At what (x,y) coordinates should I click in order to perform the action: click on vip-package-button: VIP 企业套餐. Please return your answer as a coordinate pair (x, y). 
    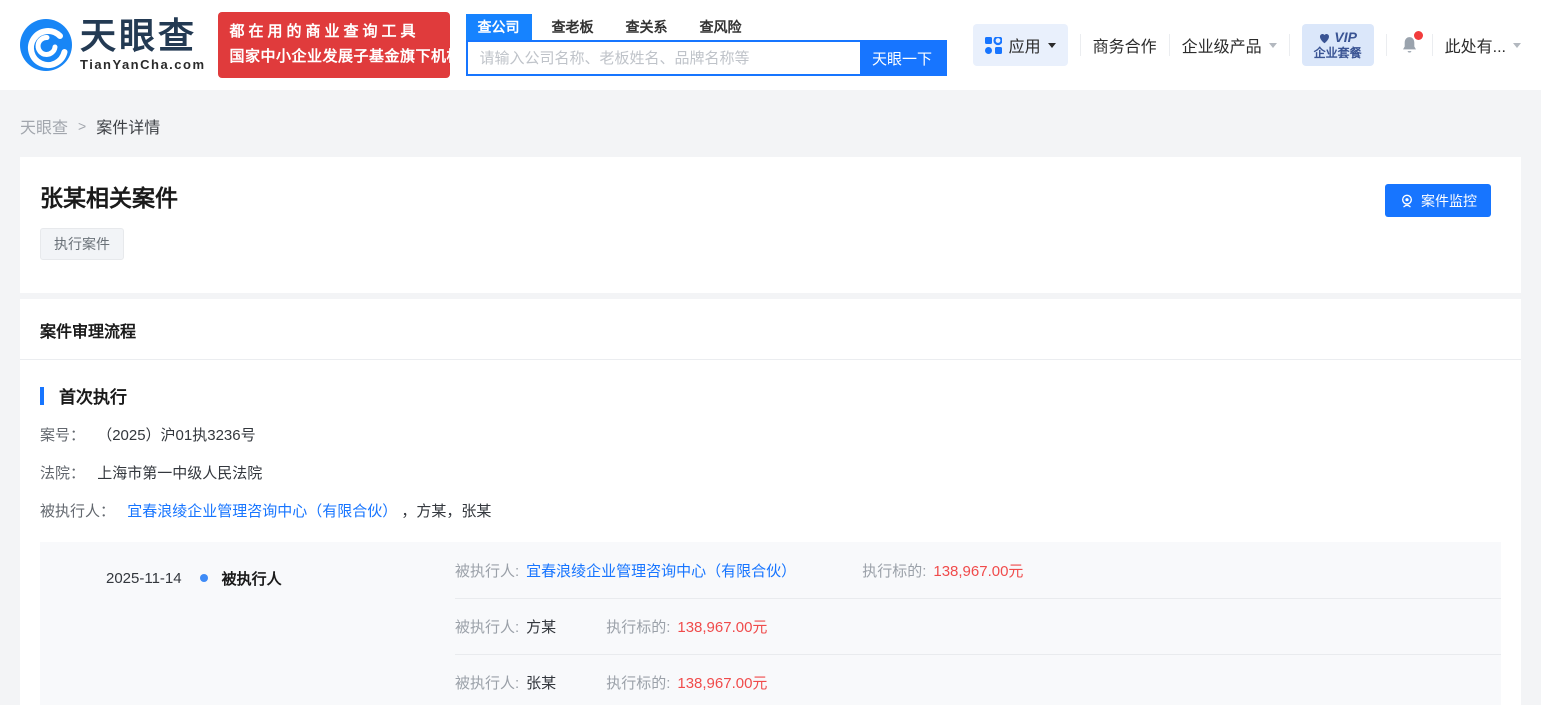
    Looking at the image, I should click on (1337, 45).